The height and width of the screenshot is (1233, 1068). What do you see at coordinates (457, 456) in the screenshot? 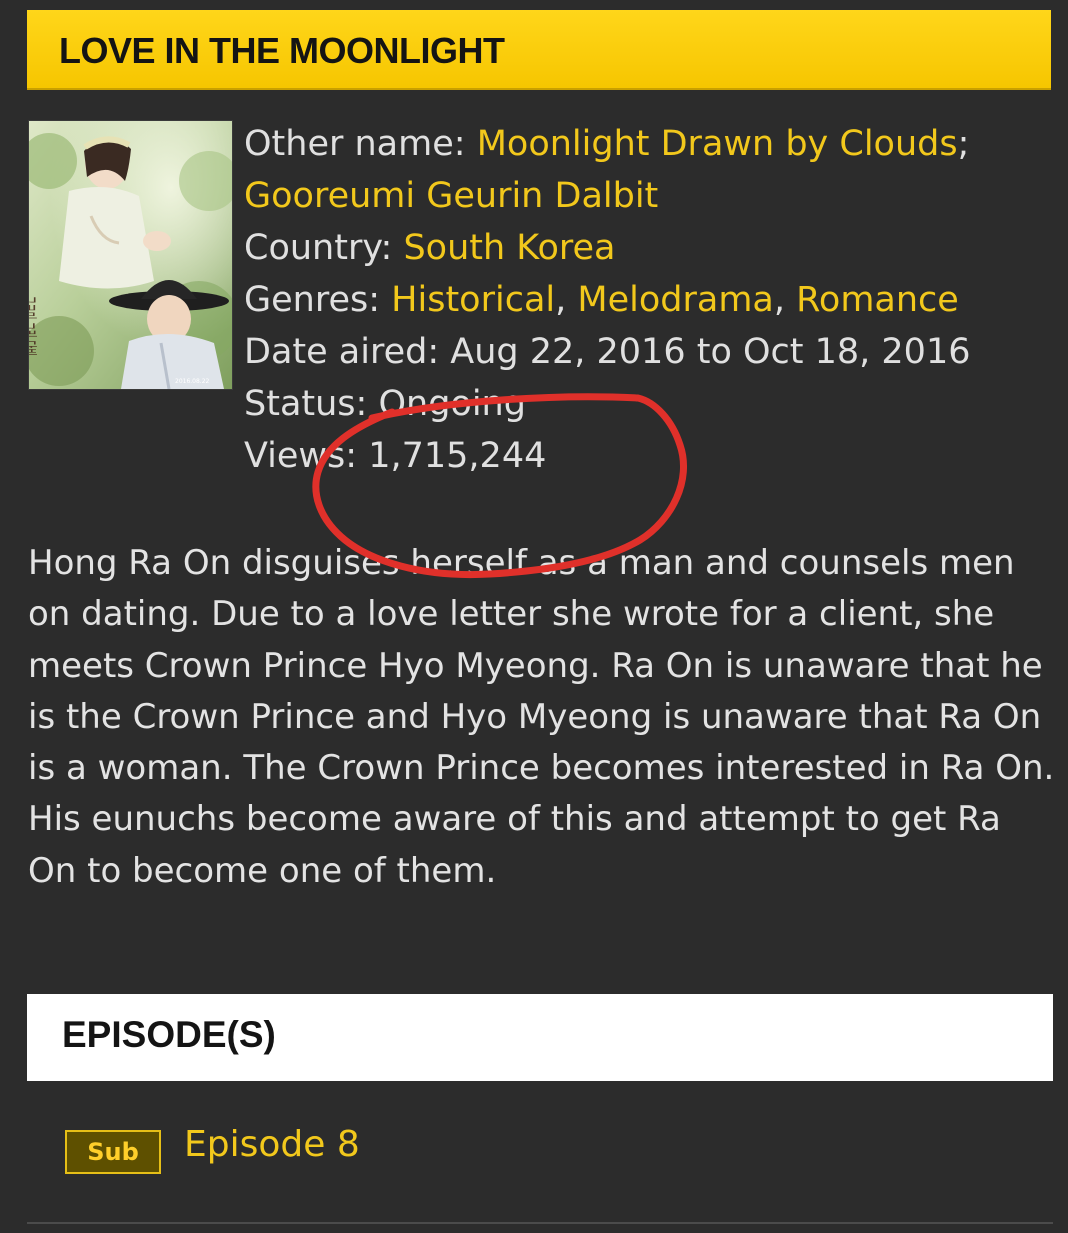
I see `views-value: 1,715,244` at bounding box center [457, 456].